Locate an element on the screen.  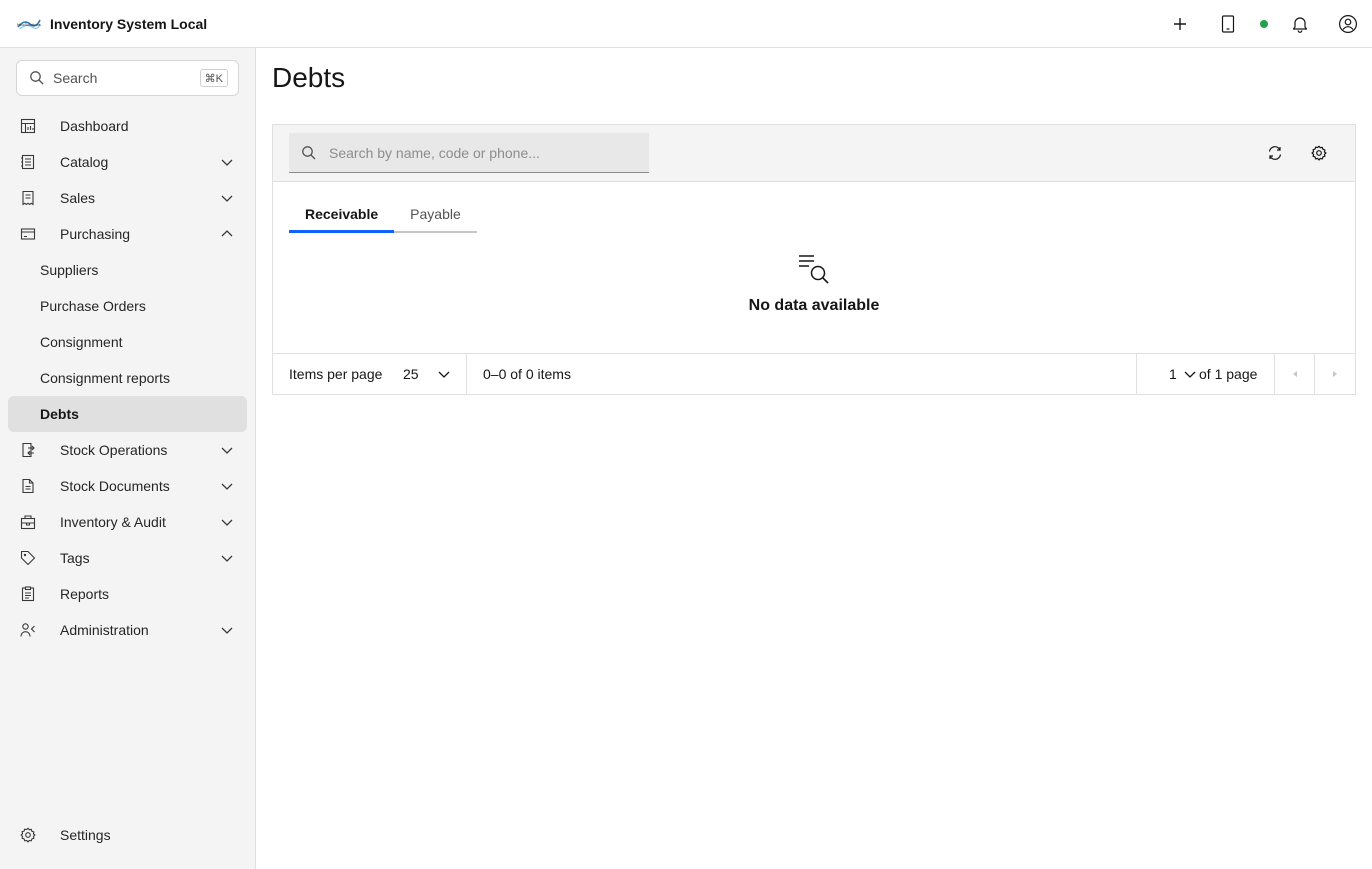
sidebar-item-label: Settings is located at coordinates (85, 835).